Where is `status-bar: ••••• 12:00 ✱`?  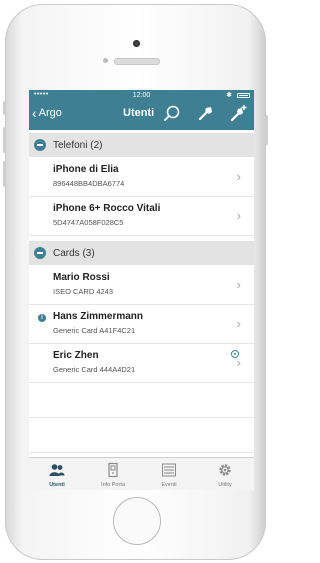
status-bar: ••••• 12:00 ✱ is located at coordinates (141, 96).